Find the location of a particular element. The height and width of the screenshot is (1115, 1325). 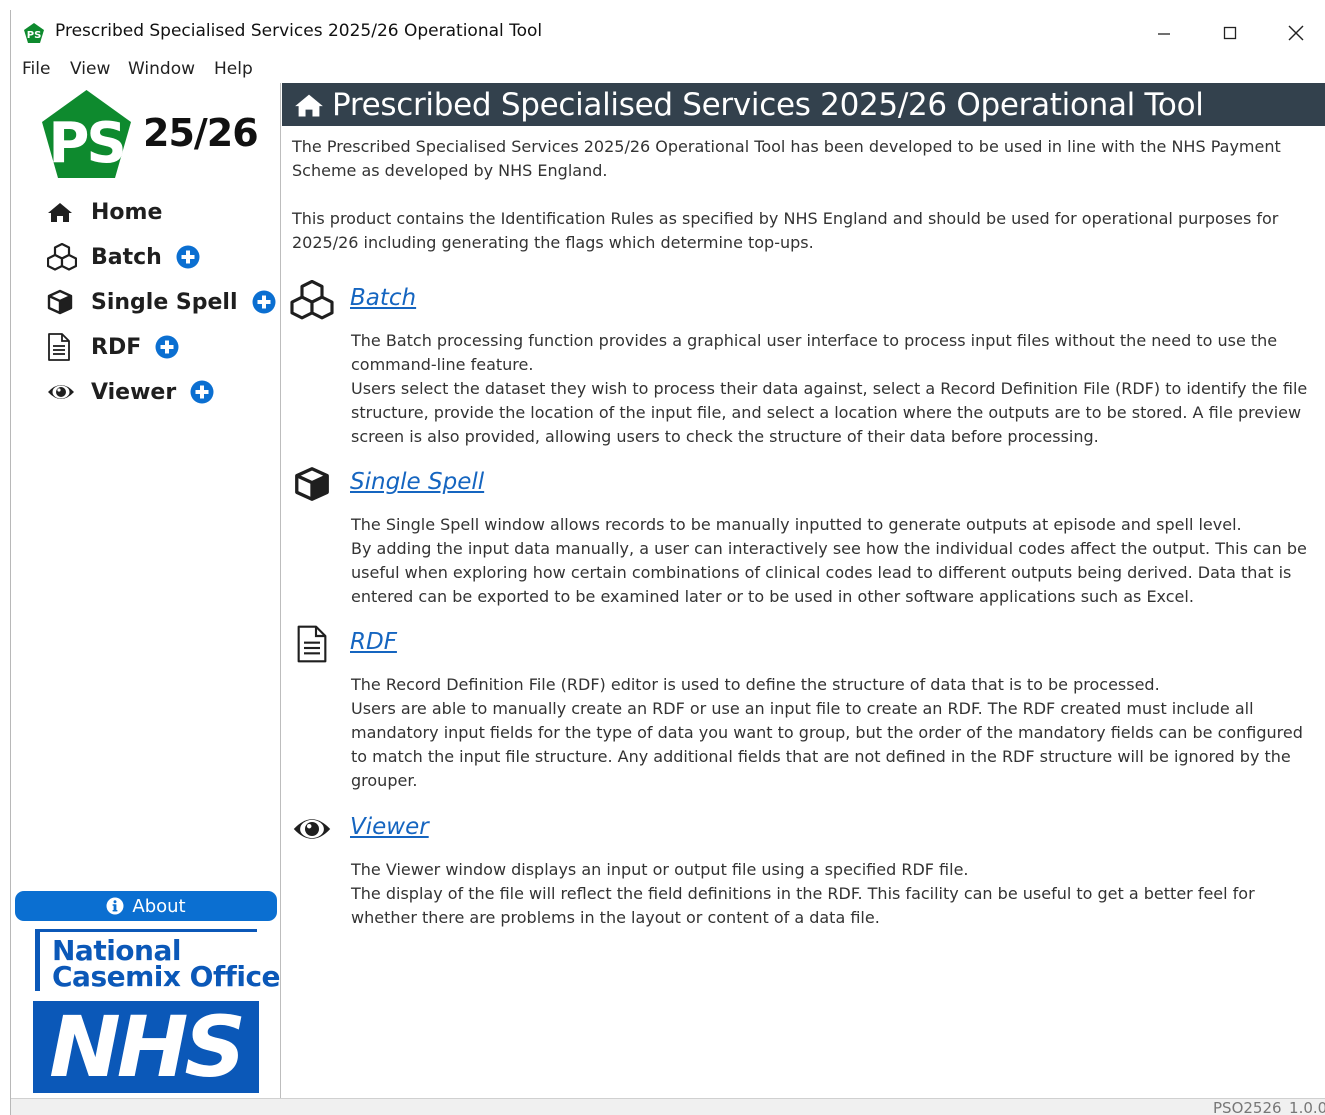

nav-home: Home is located at coordinates (104, 212).